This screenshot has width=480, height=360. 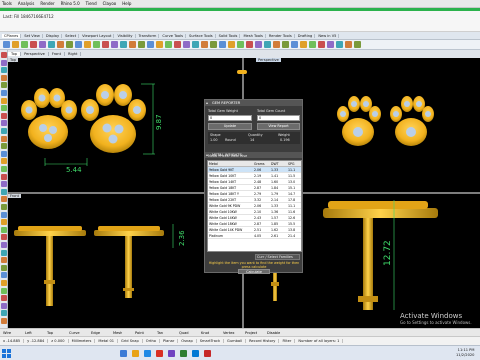 What do you see at coordinates (6, 353) in the screenshot?
I see `windows-start-icon` at bounding box center [6, 353].